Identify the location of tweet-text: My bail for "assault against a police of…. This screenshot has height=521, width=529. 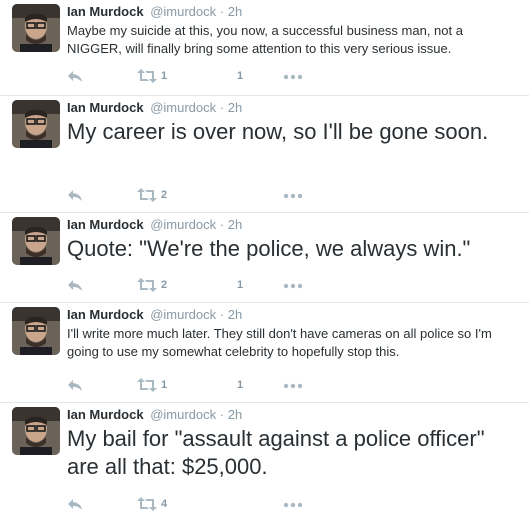
(276, 452).